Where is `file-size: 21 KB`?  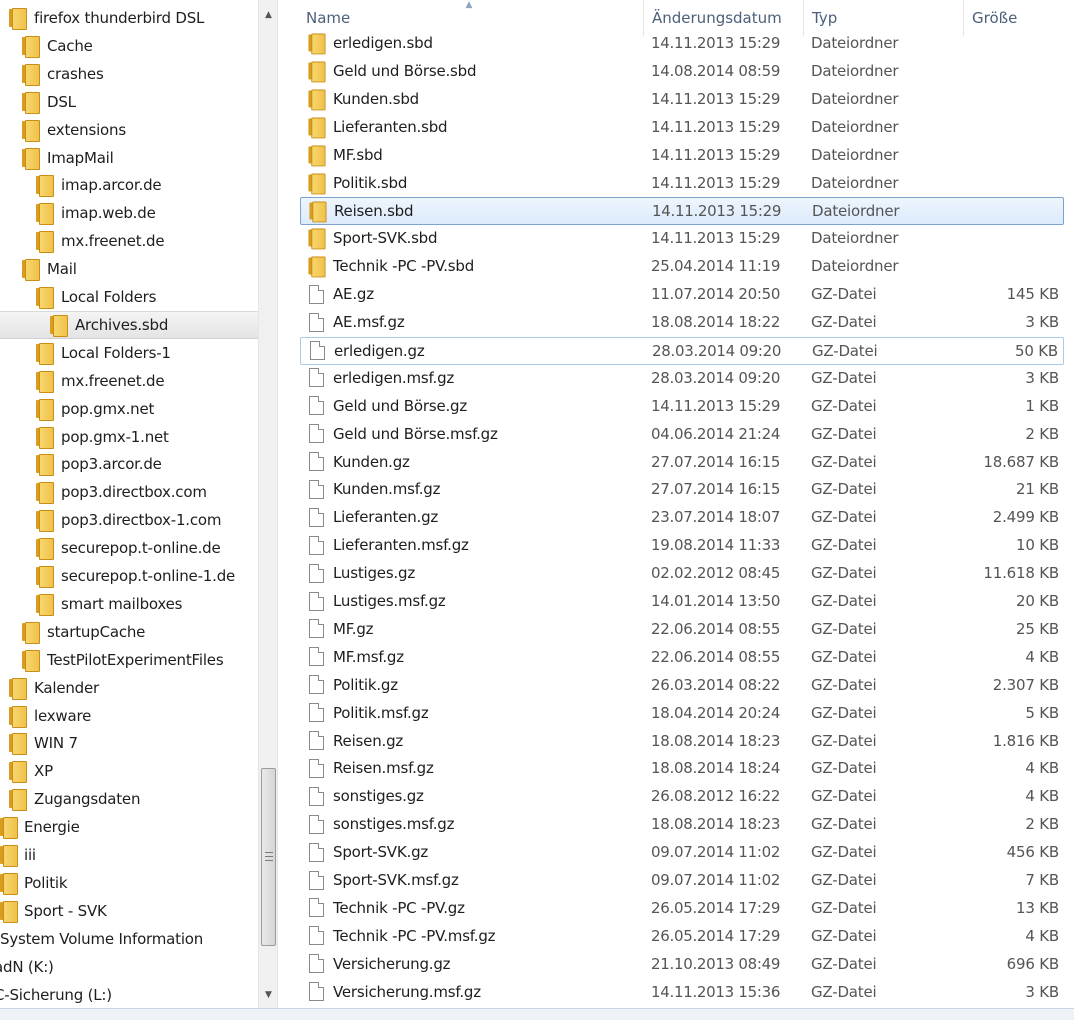 file-size: 21 KB is located at coordinates (1037, 489).